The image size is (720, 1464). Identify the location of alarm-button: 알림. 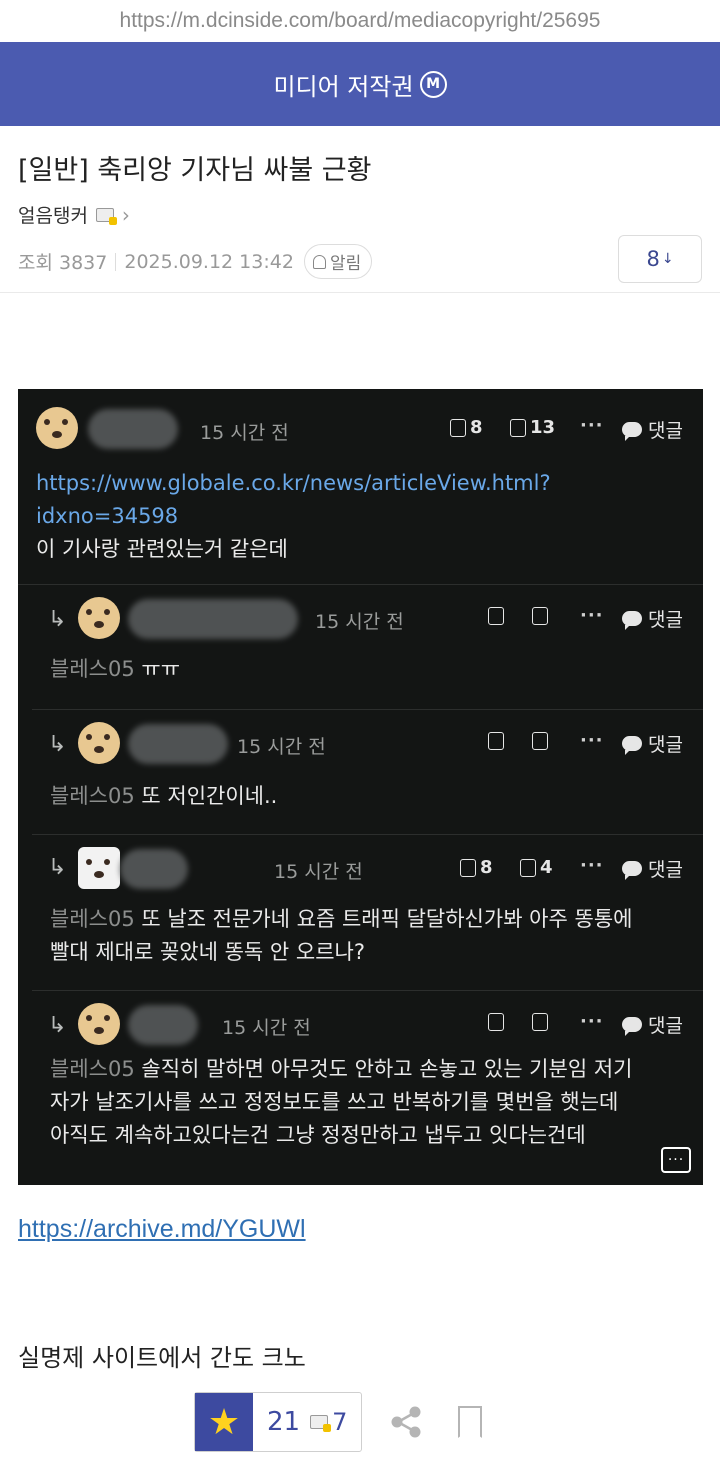
(338, 261).